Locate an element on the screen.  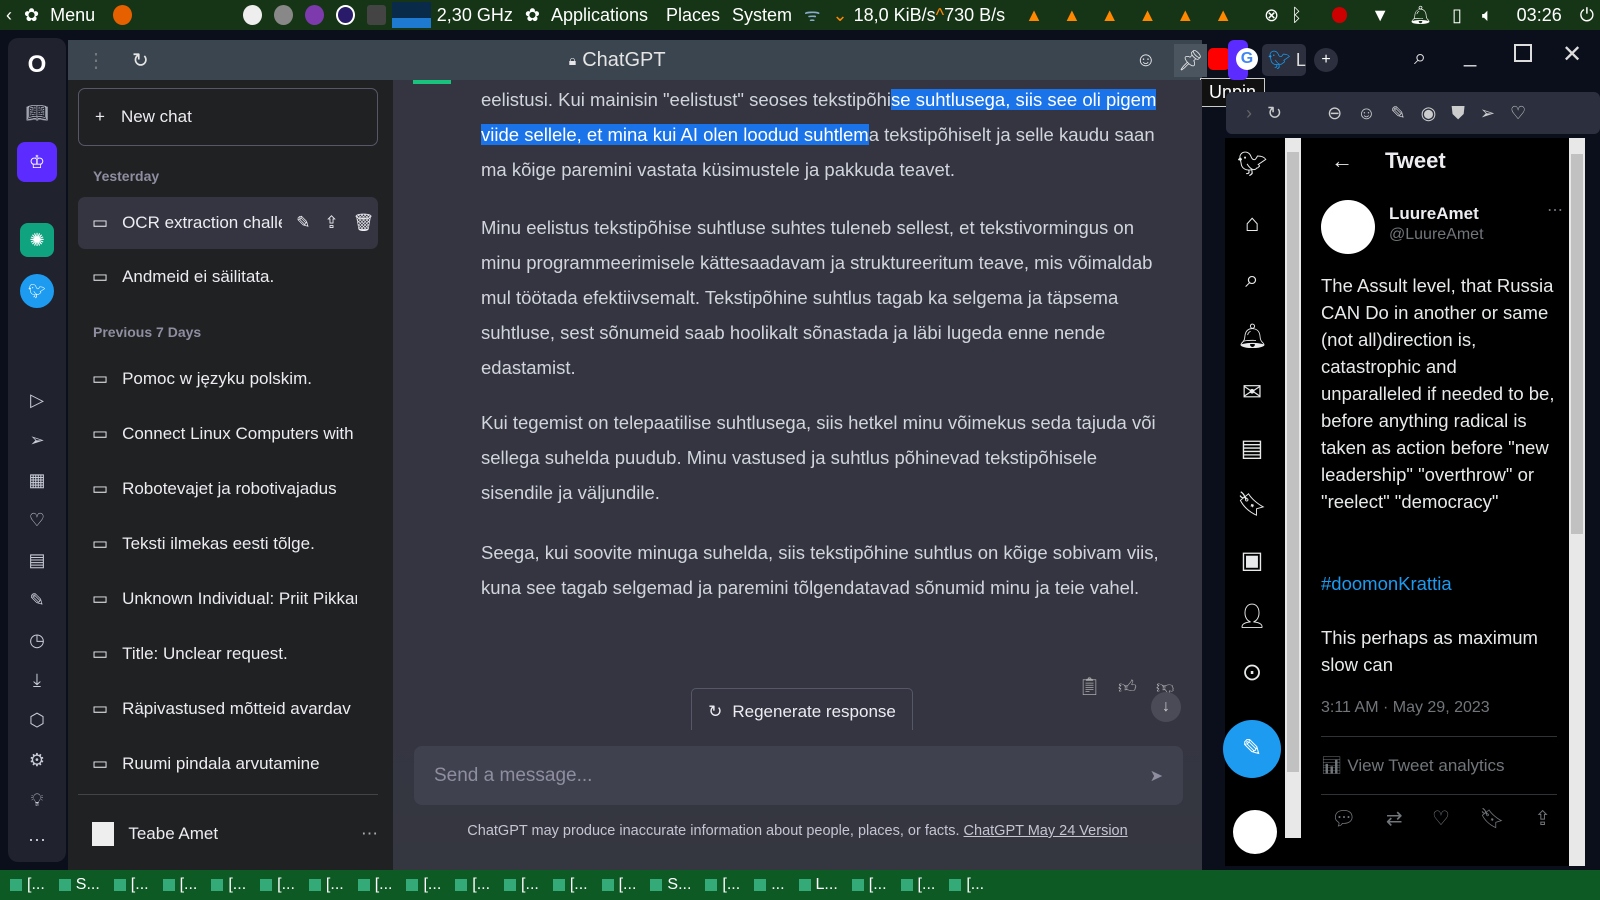
right-scrollbar is located at coordinates (1577, 502).